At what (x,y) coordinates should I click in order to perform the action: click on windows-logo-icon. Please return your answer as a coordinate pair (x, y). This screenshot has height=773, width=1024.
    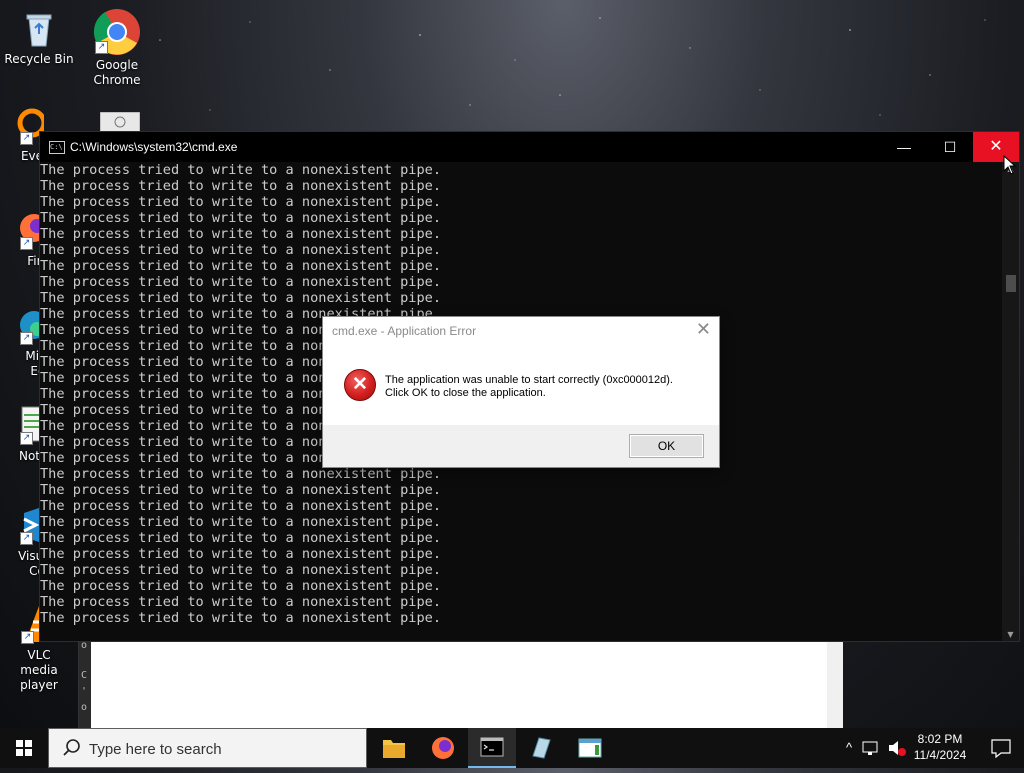
    Looking at the image, I should click on (24, 748).